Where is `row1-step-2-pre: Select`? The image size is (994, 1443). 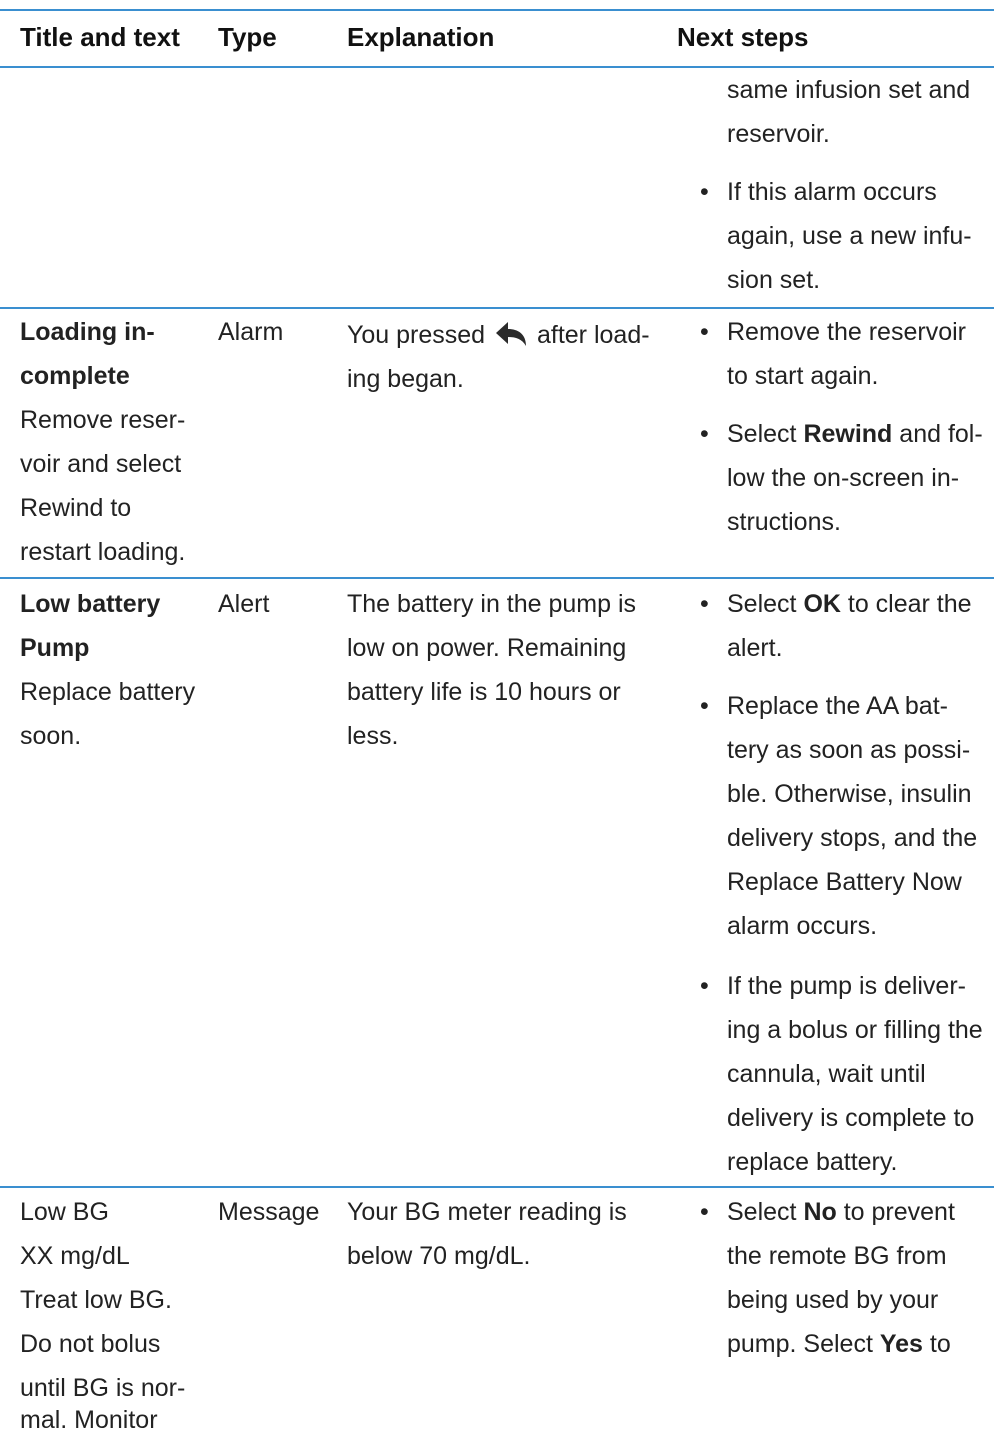
row1-step-2-pre: Select is located at coordinates (765, 434).